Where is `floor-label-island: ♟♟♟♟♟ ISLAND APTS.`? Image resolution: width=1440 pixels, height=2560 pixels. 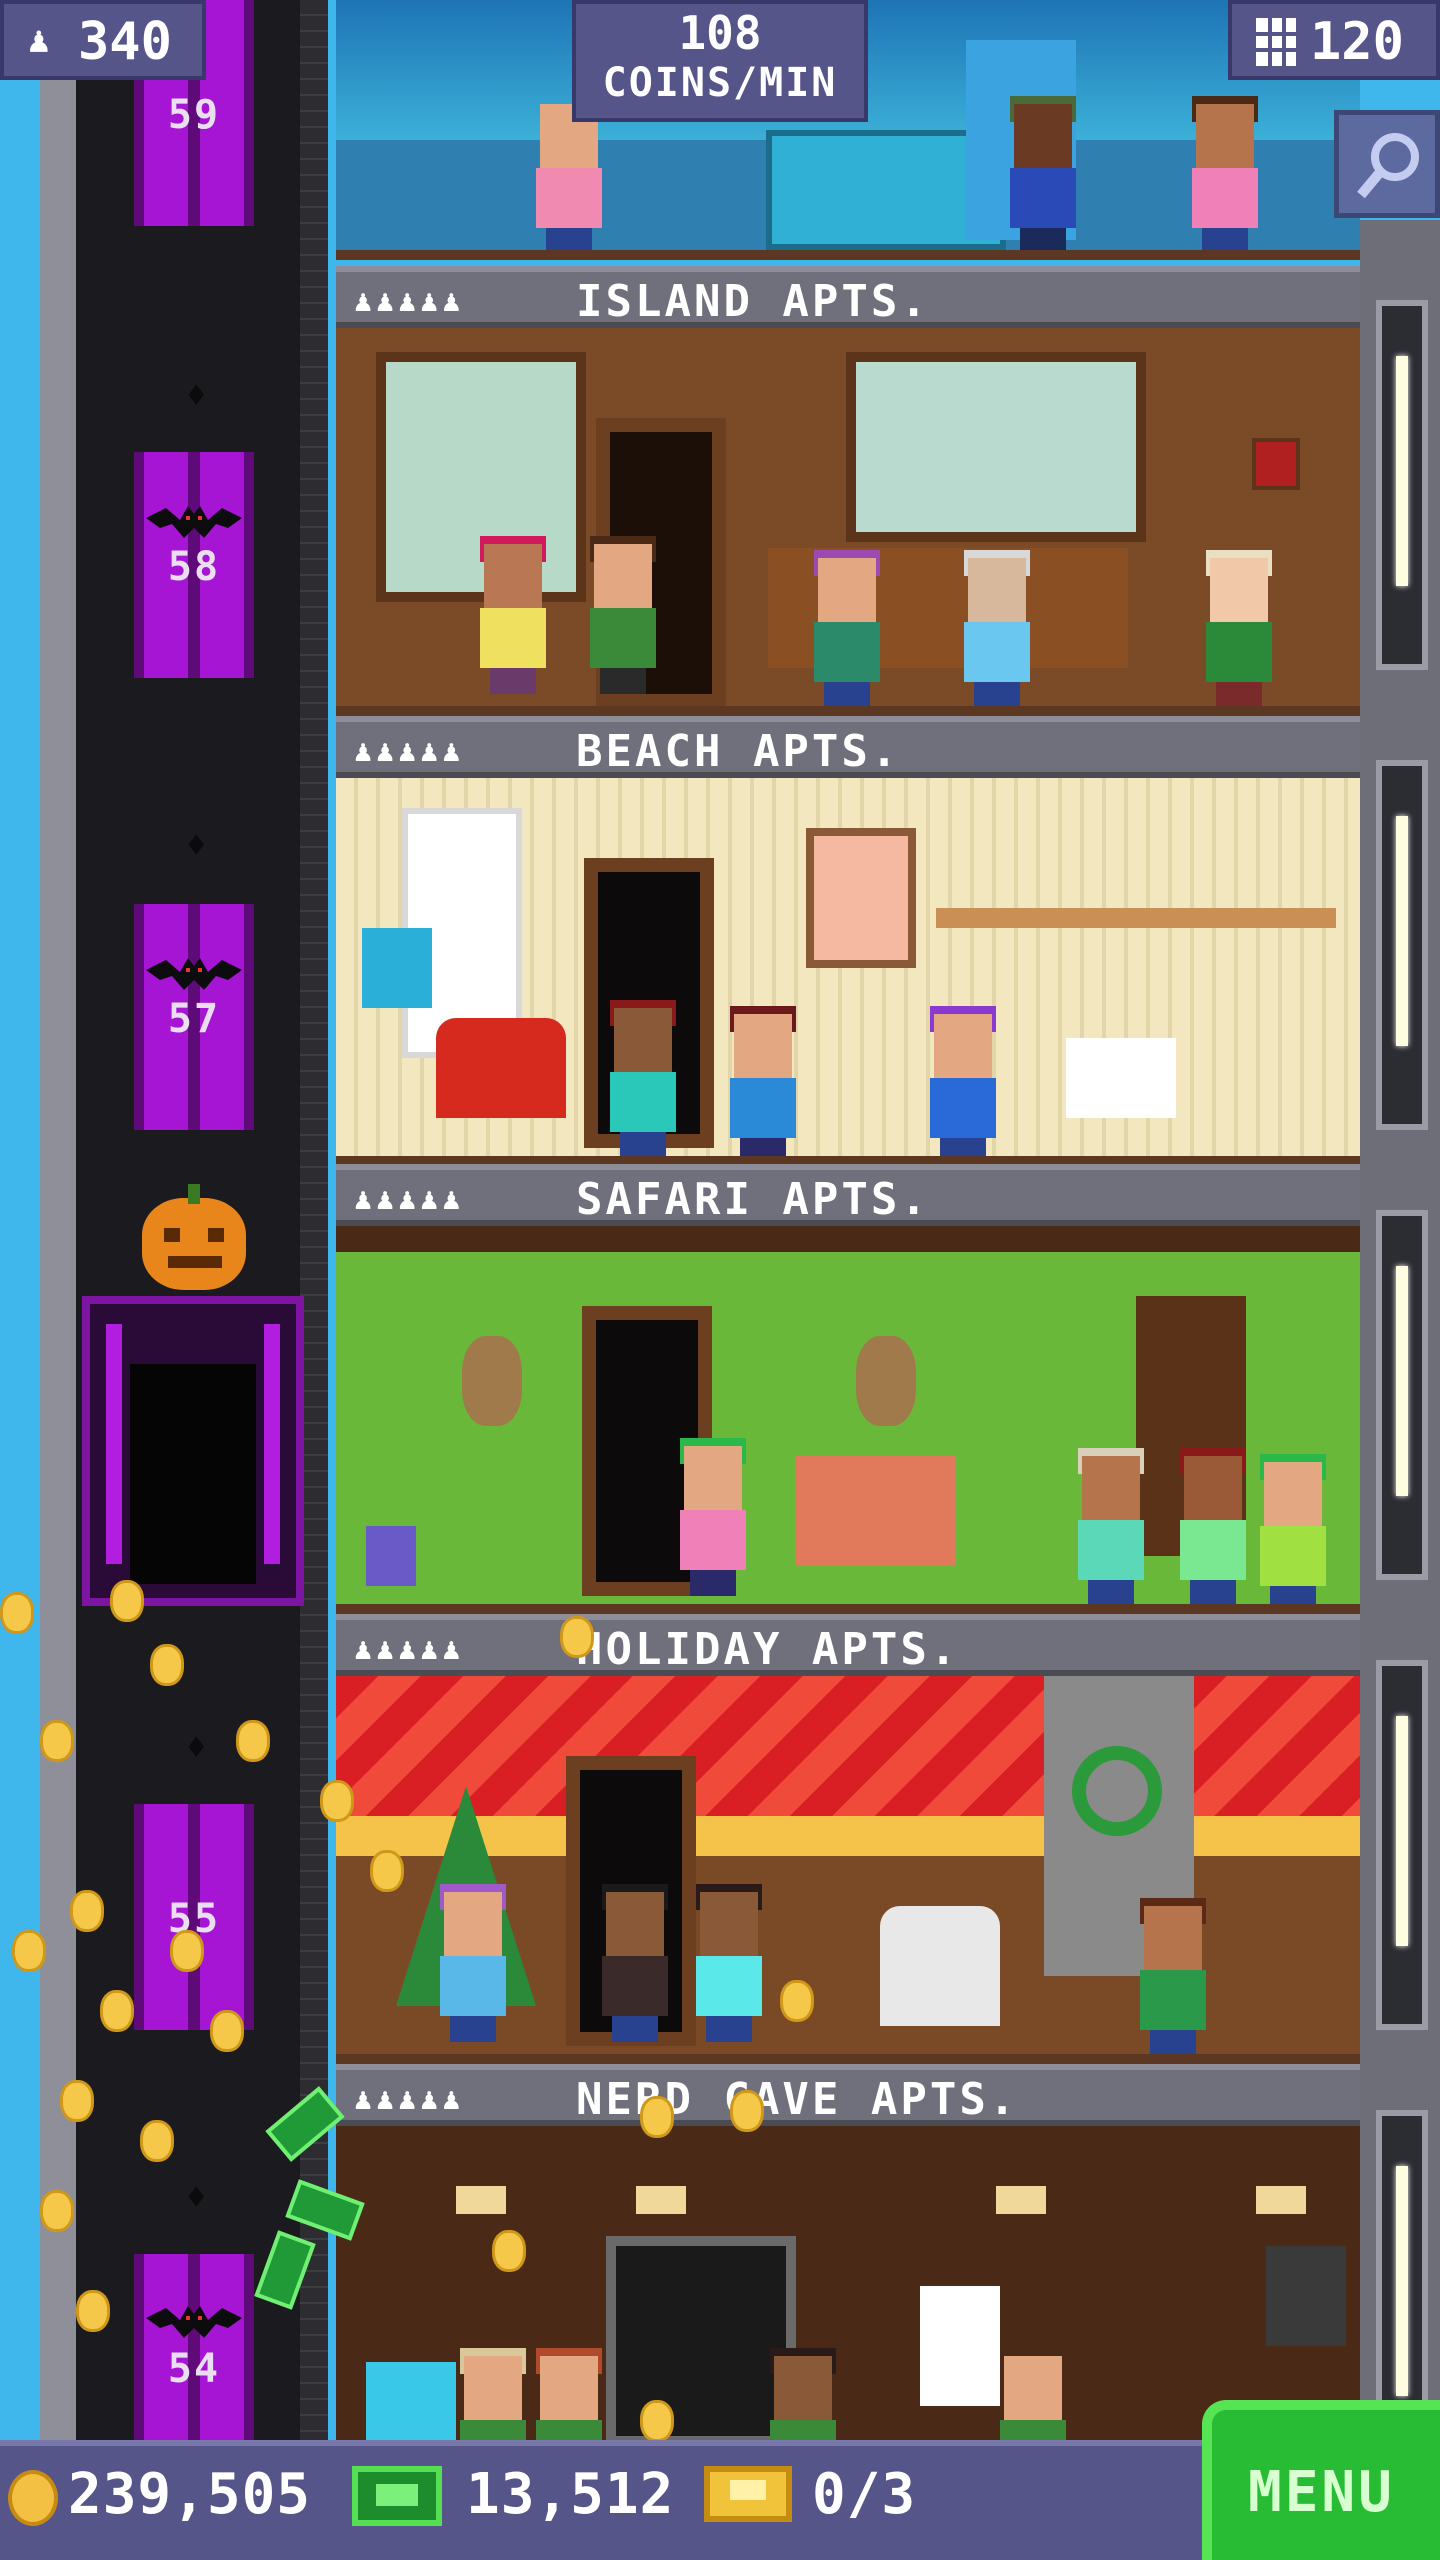
floor-label-island: ♟♟♟♟♟ ISLAND APTS. is located at coordinates (848, 297).